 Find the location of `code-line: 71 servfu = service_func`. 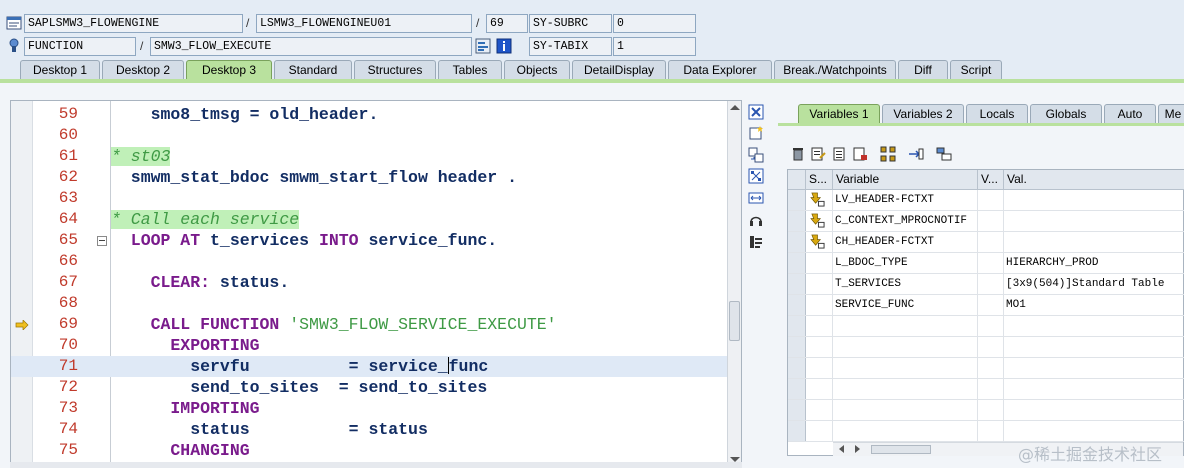

code-line: 71 servfu = service_func is located at coordinates (369, 366).